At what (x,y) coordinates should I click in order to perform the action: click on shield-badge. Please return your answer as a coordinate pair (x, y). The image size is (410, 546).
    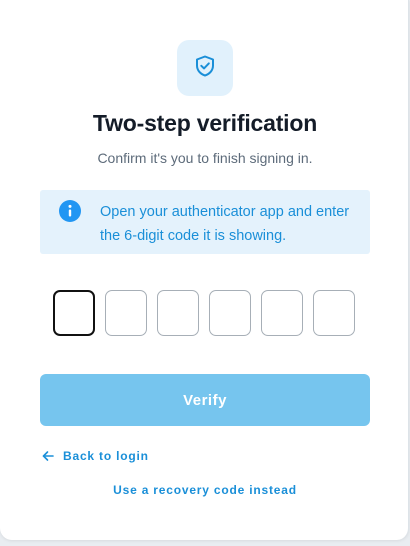
    Looking at the image, I should click on (205, 68).